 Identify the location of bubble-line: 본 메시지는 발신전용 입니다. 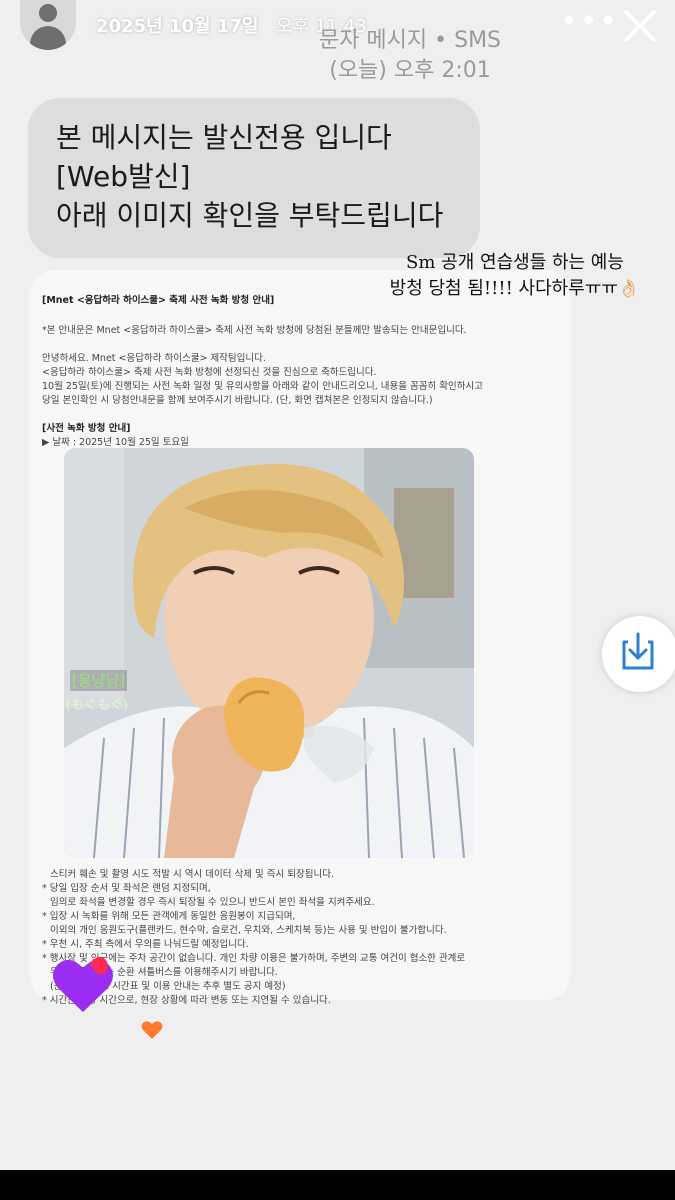
(224, 137).